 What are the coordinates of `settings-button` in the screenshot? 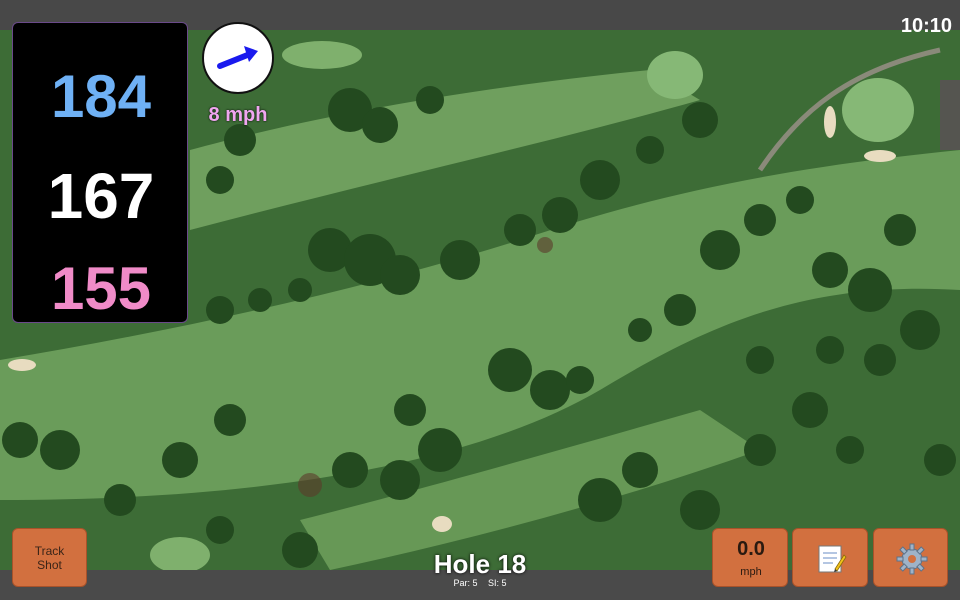 It's located at (910, 557).